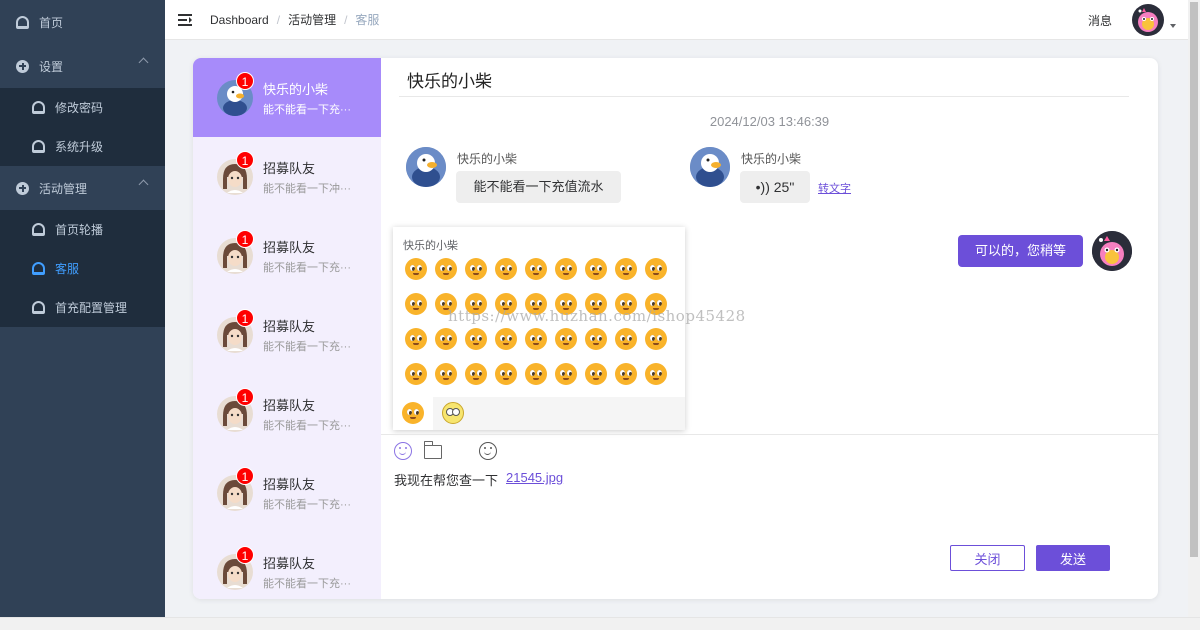  What do you see at coordinates (539, 413) in the screenshot?
I see `emoji-tabs` at bounding box center [539, 413].